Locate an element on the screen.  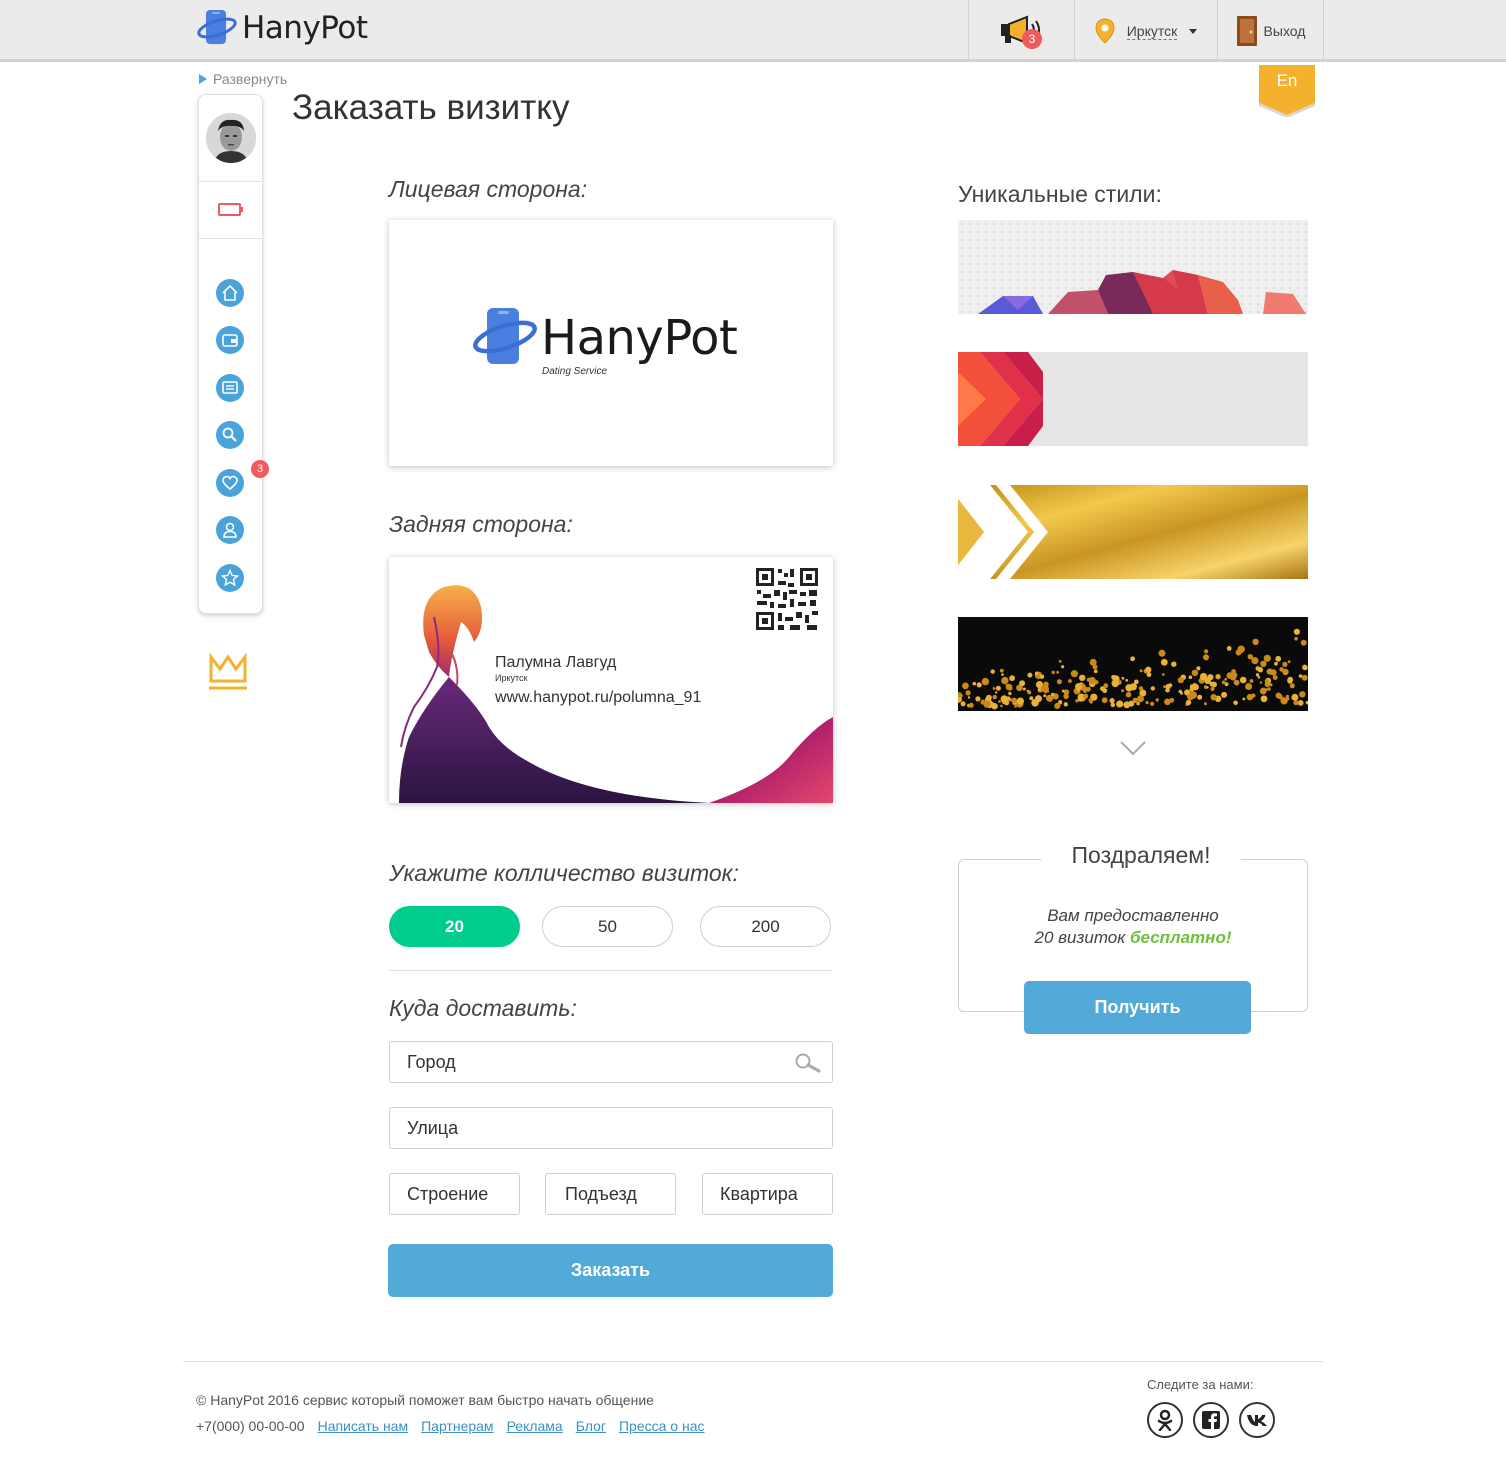
style-option-gold-foil is located at coordinates (1133, 532).